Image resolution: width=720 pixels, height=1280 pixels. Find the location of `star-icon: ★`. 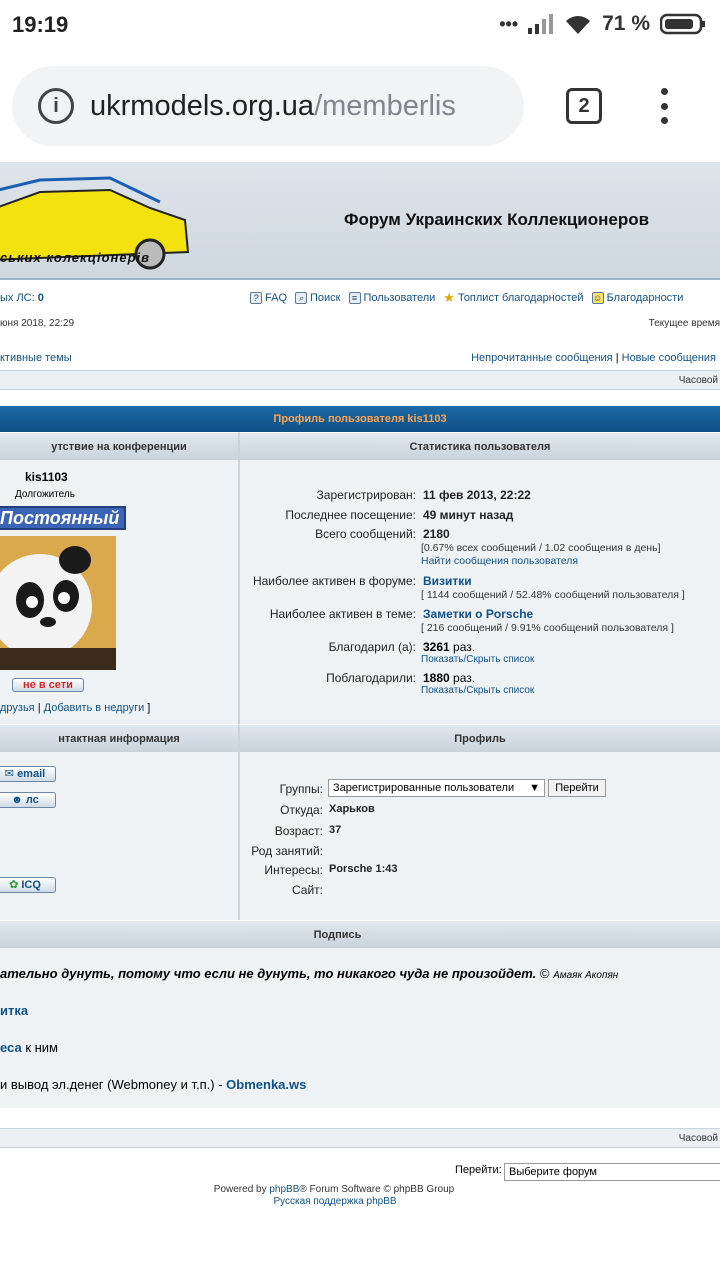

star-icon: ★ is located at coordinates (449, 297).